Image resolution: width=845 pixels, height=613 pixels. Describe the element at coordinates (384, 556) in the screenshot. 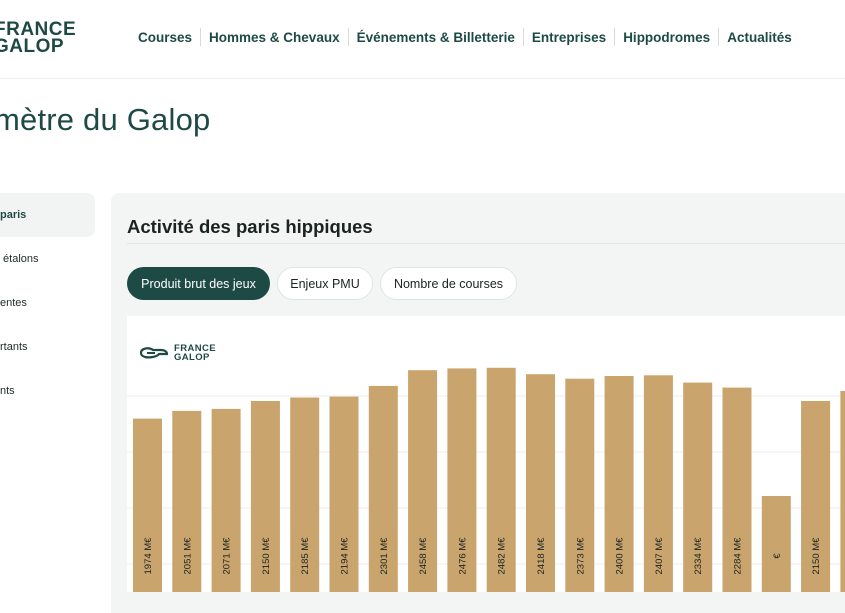

I see `chart-data-label-7: 2301 M€` at that location.